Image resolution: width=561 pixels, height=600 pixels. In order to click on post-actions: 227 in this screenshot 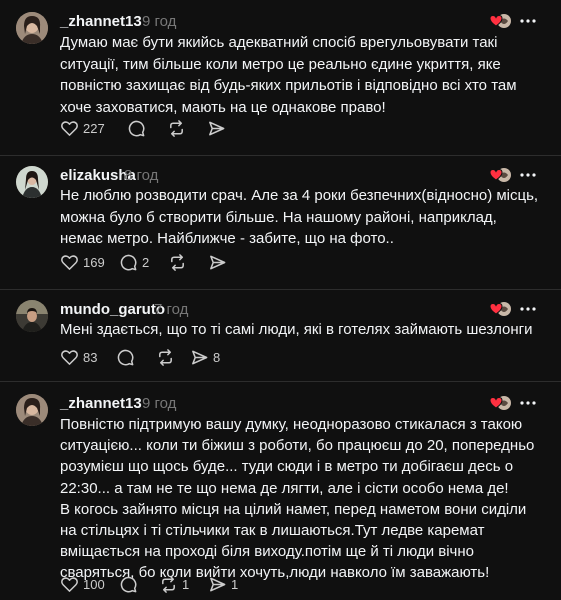, I will do `click(153, 128)`.